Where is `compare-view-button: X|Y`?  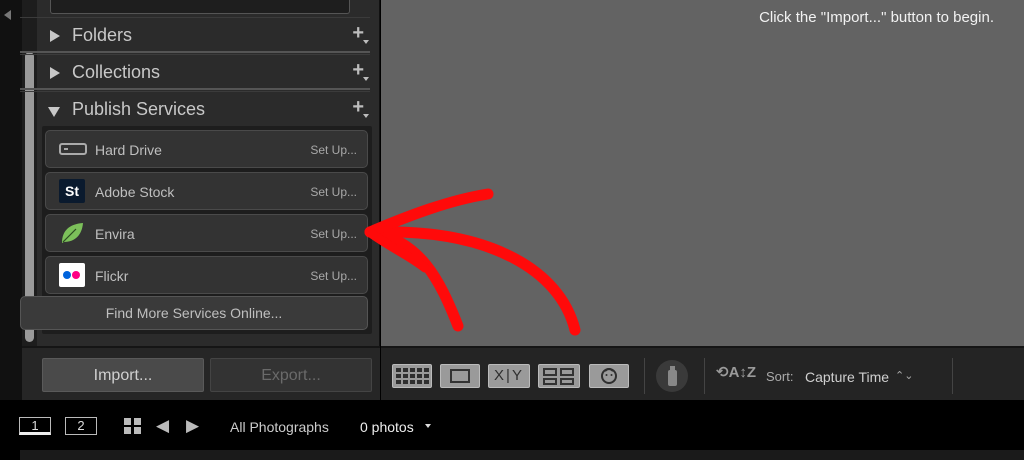
compare-view-button: X|Y is located at coordinates (509, 376).